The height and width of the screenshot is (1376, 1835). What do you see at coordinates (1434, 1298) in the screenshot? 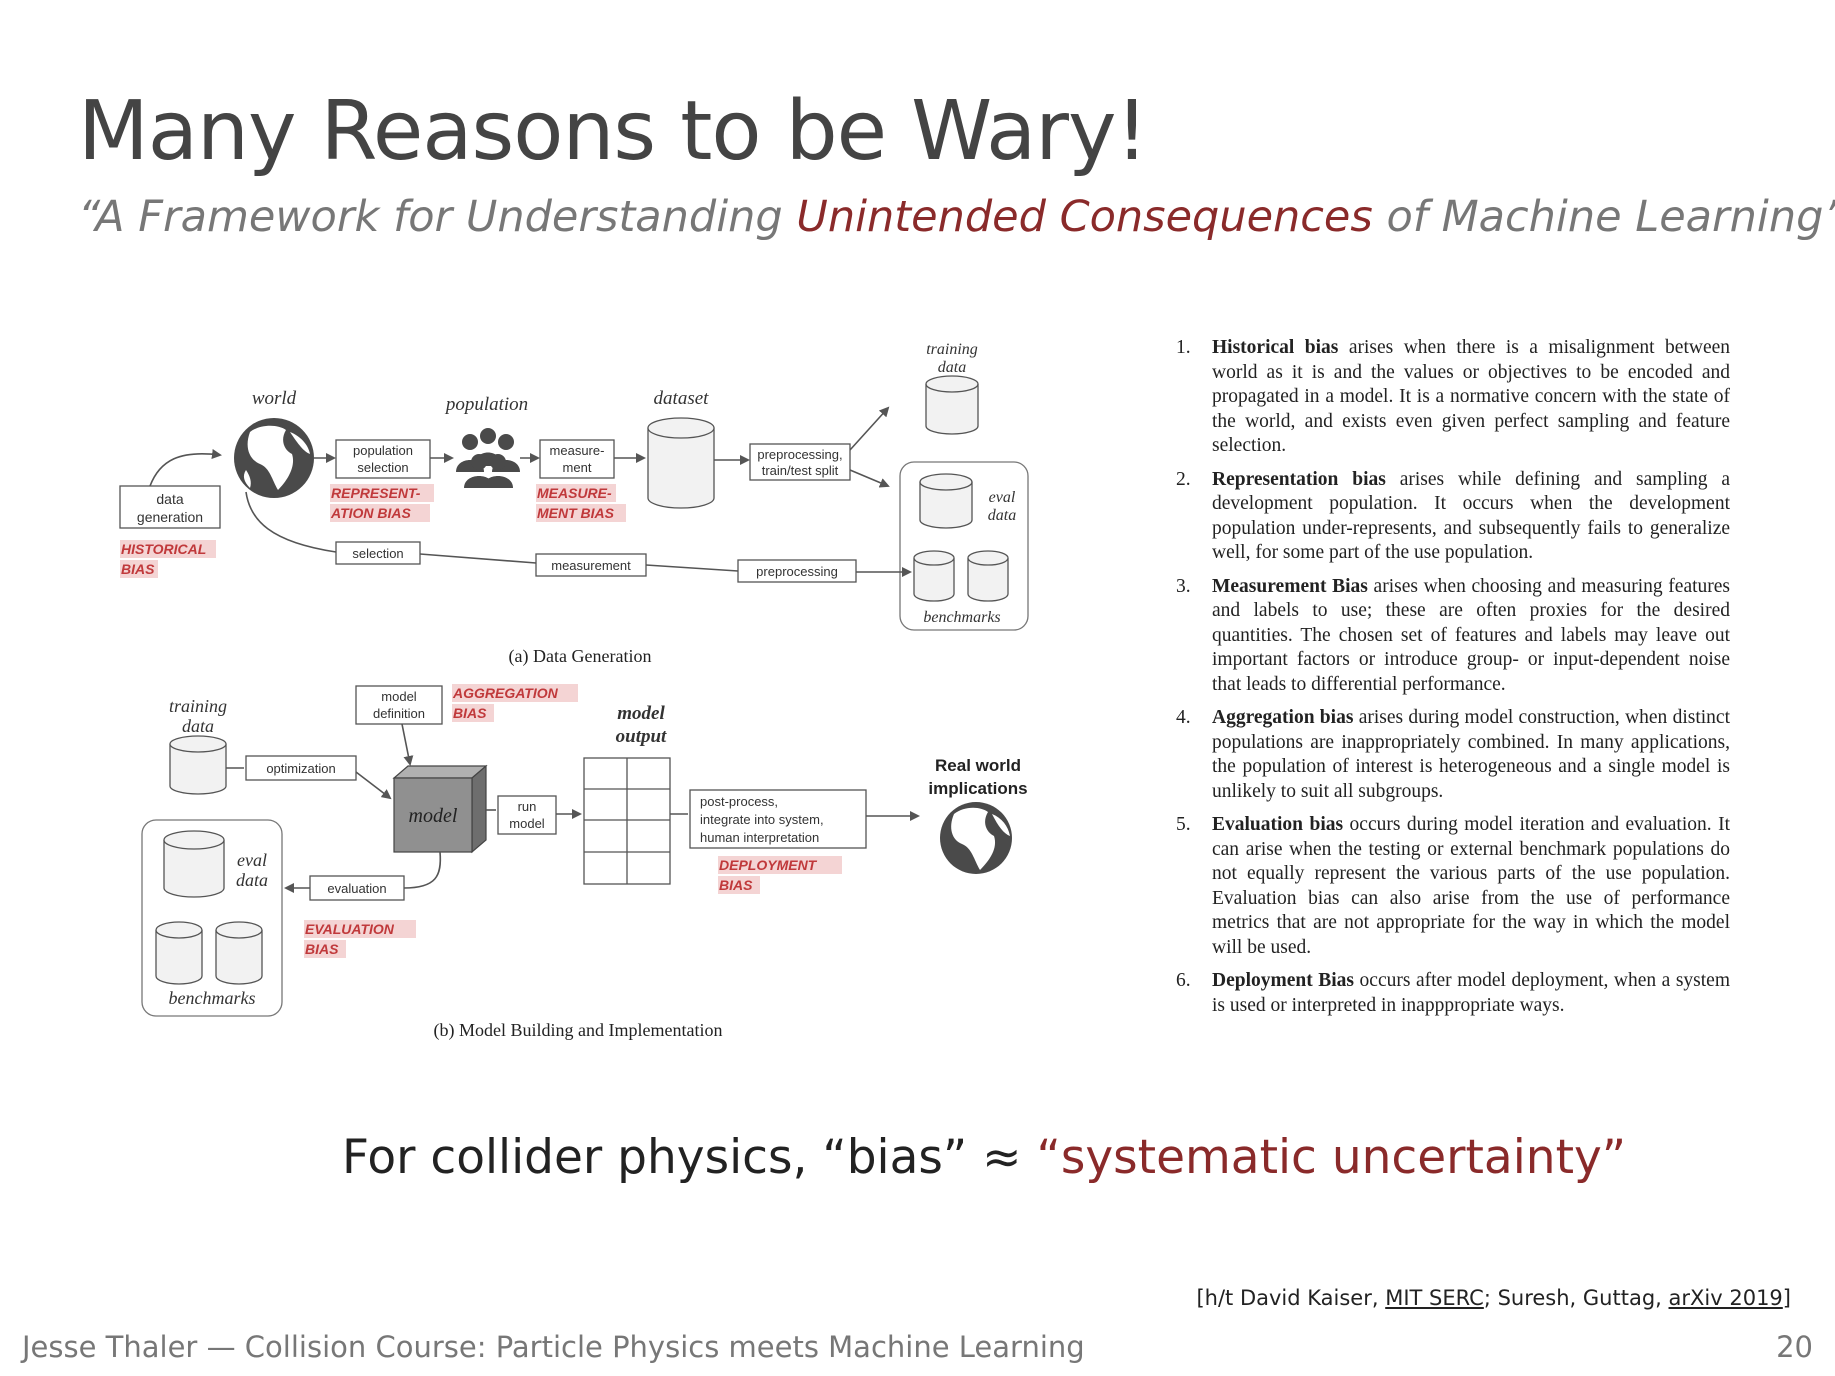
I see `mit-serc-link: MIT SERC` at bounding box center [1434, 1298].